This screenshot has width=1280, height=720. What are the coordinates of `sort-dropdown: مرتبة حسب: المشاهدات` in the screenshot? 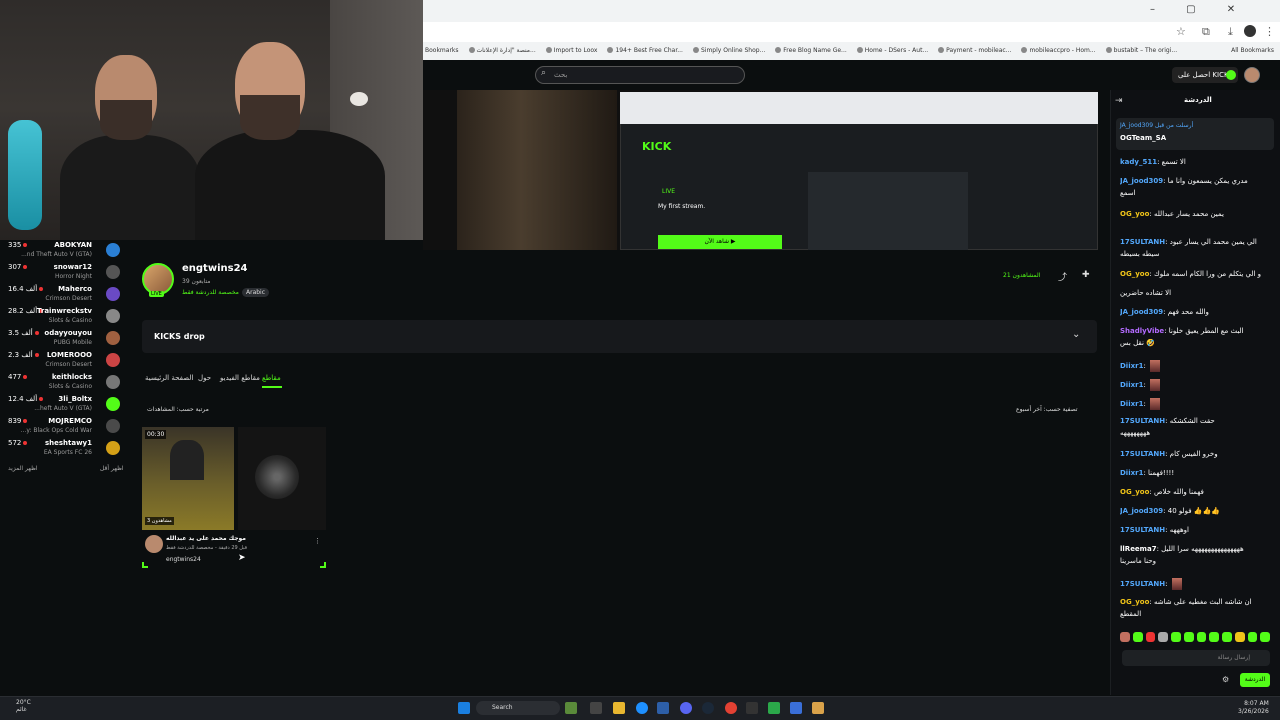 It's located at (178, 409).